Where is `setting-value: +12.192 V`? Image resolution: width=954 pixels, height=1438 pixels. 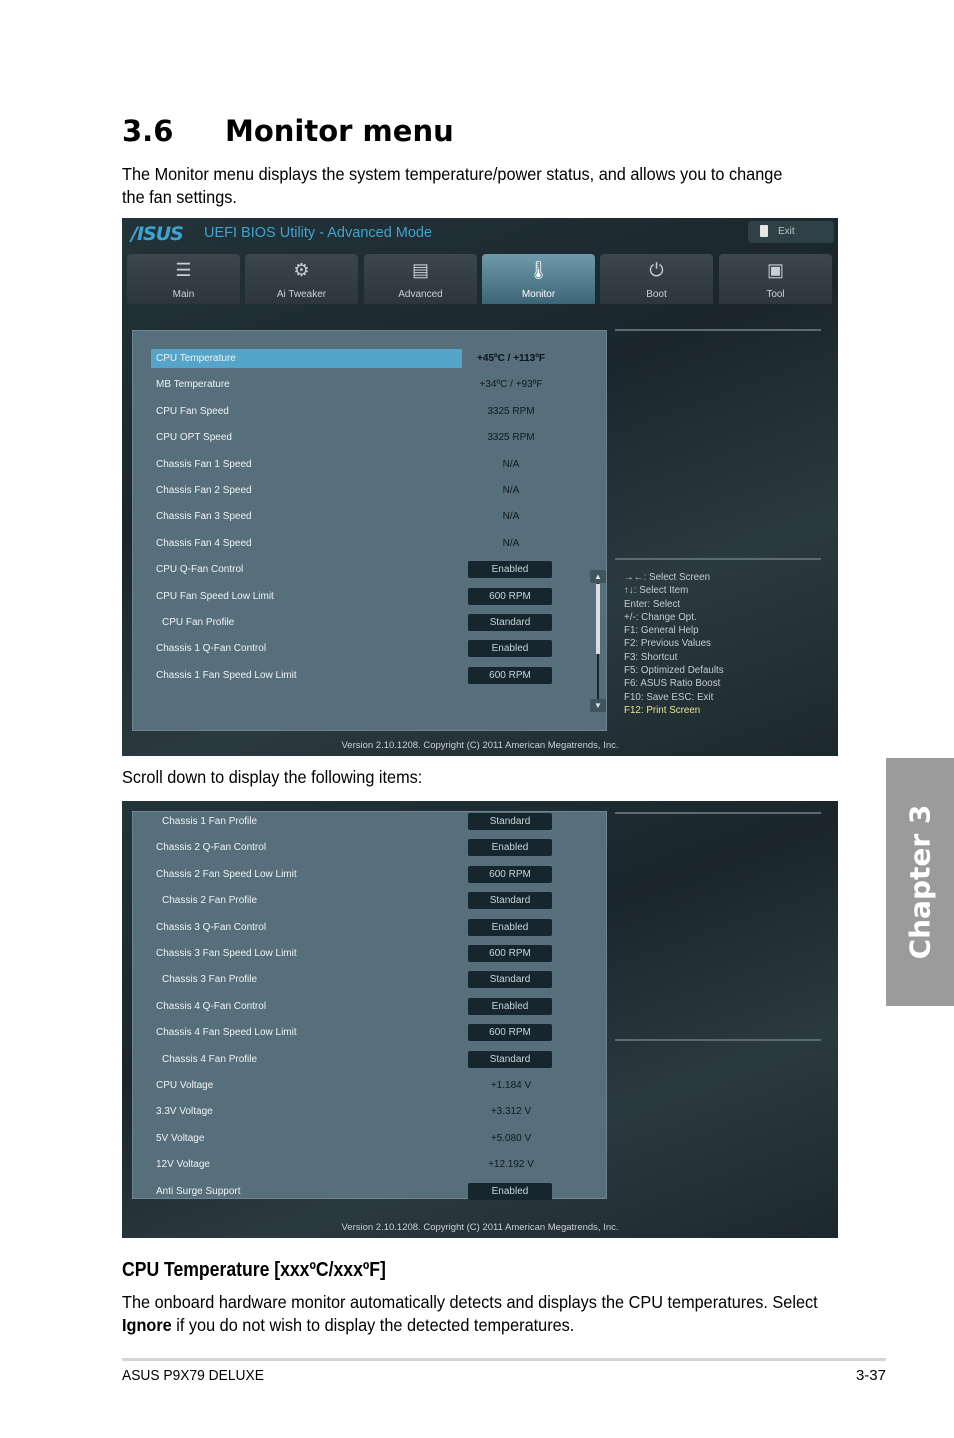 setting-value: +12.192 V is located at coordinates (511, 1165).